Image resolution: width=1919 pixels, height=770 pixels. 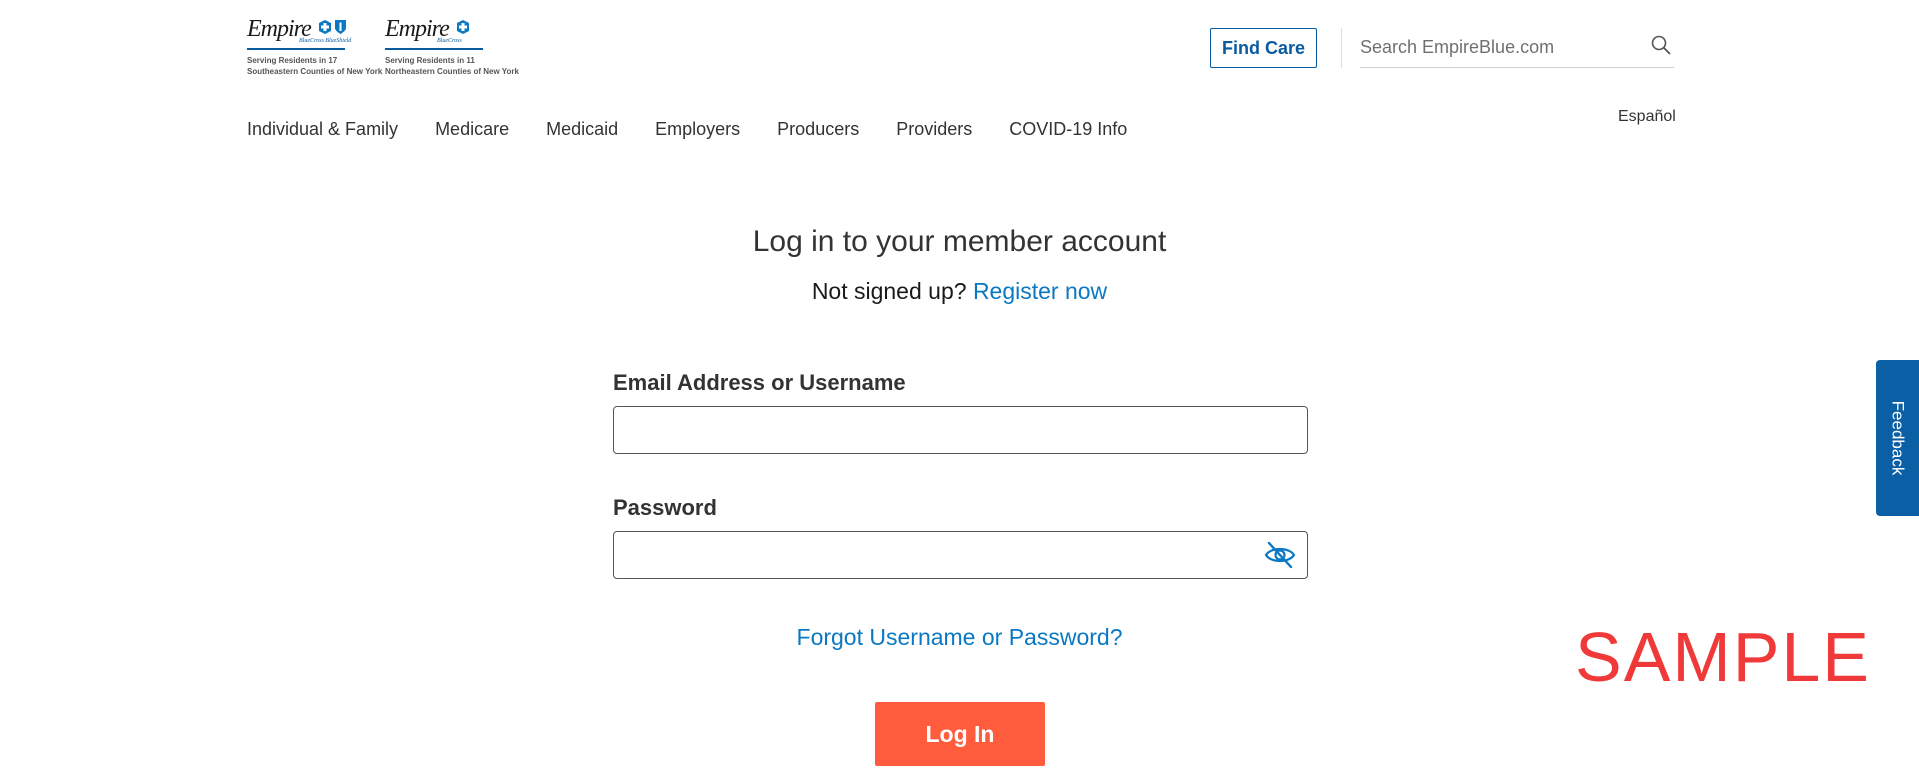 I want to click on signup-prompt: Not signed up? Register now, so click(x=959, y=291).